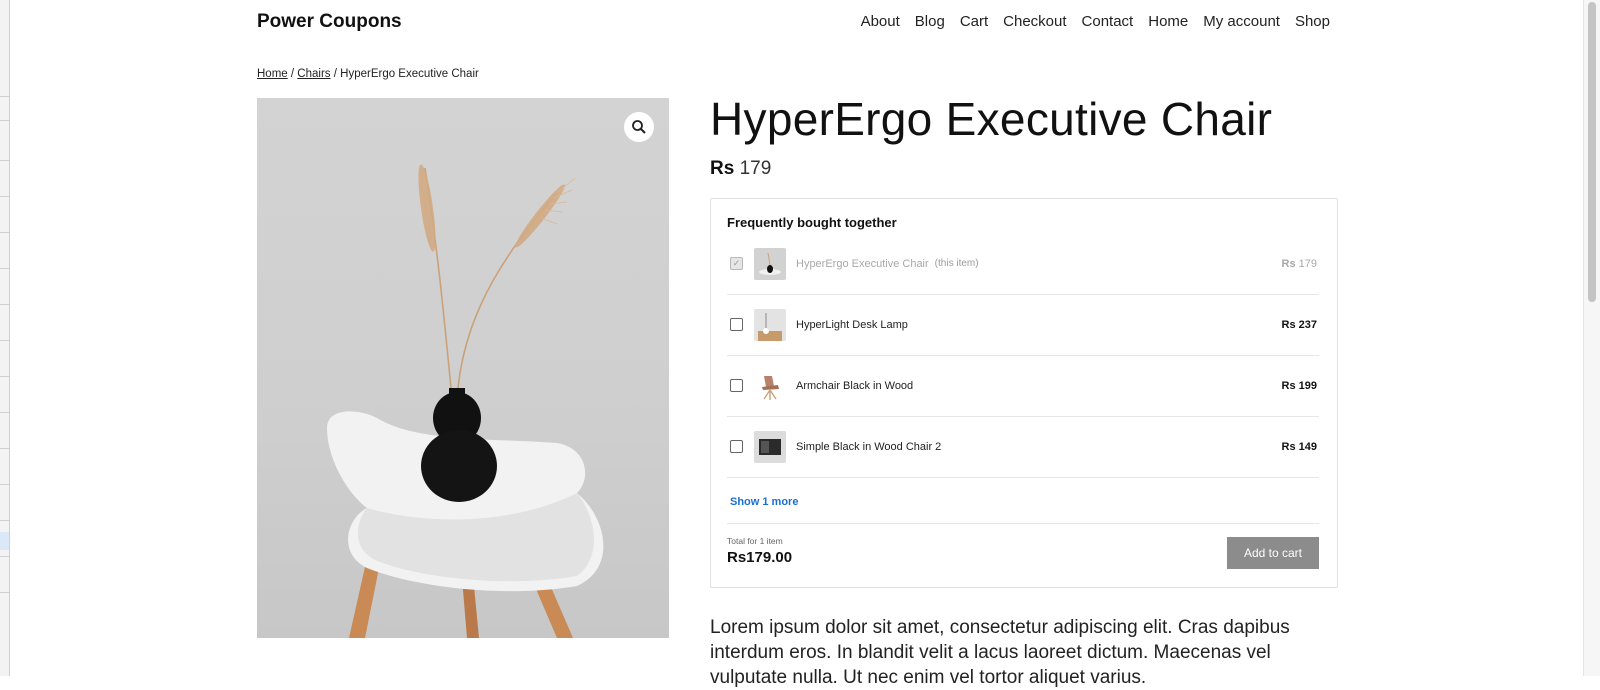 This screenshot has width=1600, height=690. Describe the element at coordinates (1299, 263) in the screenshot. I see `fbt-item-price: Rs 179` at that location.